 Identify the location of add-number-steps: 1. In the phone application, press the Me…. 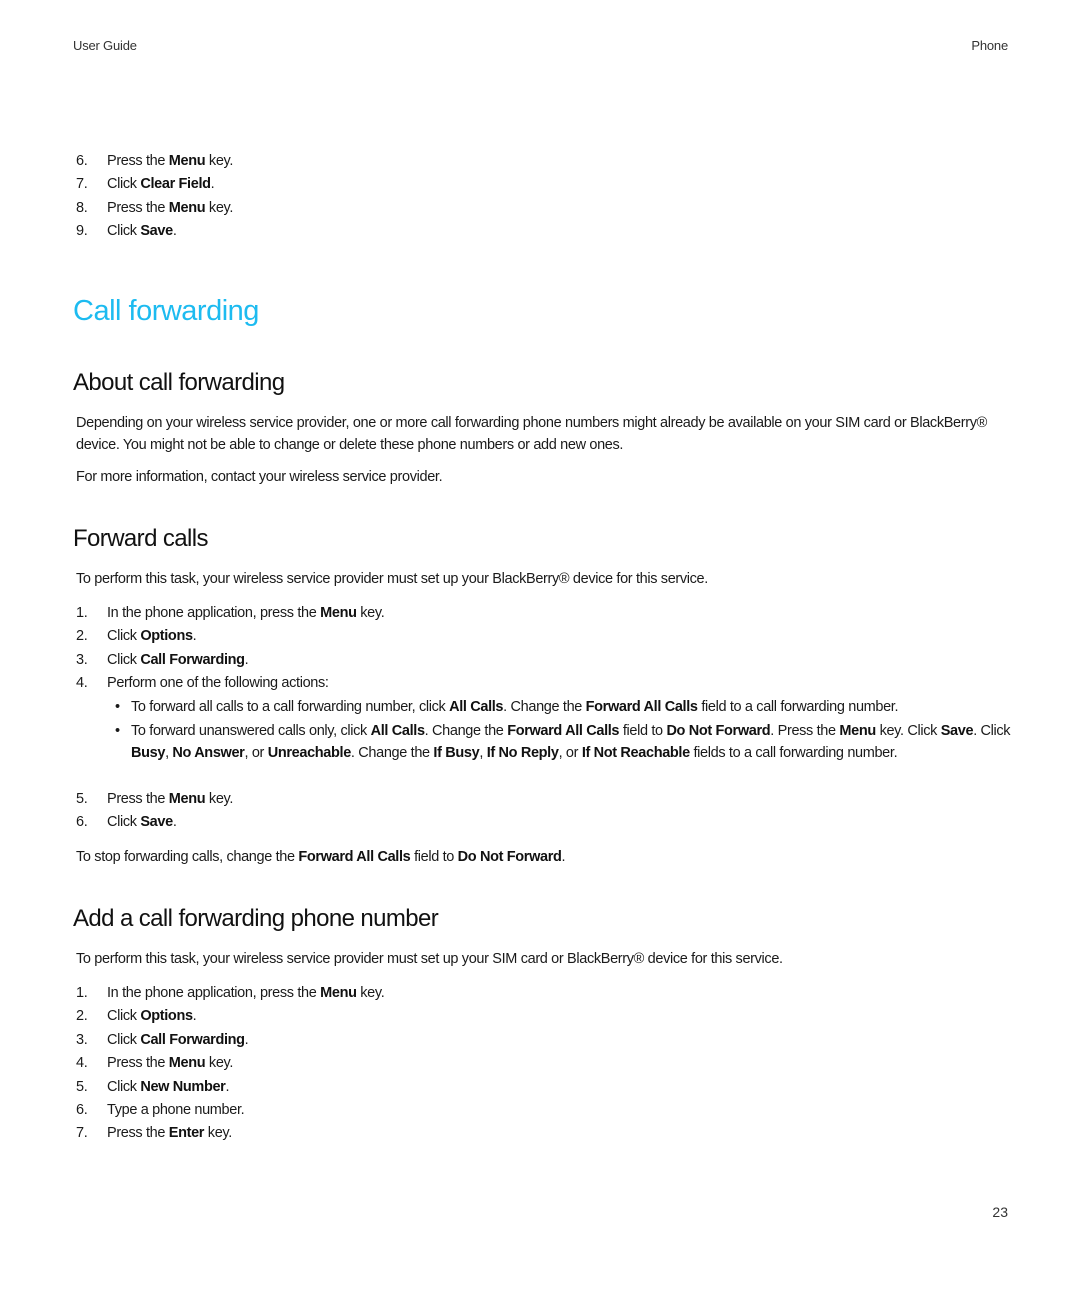
(543, 1064).